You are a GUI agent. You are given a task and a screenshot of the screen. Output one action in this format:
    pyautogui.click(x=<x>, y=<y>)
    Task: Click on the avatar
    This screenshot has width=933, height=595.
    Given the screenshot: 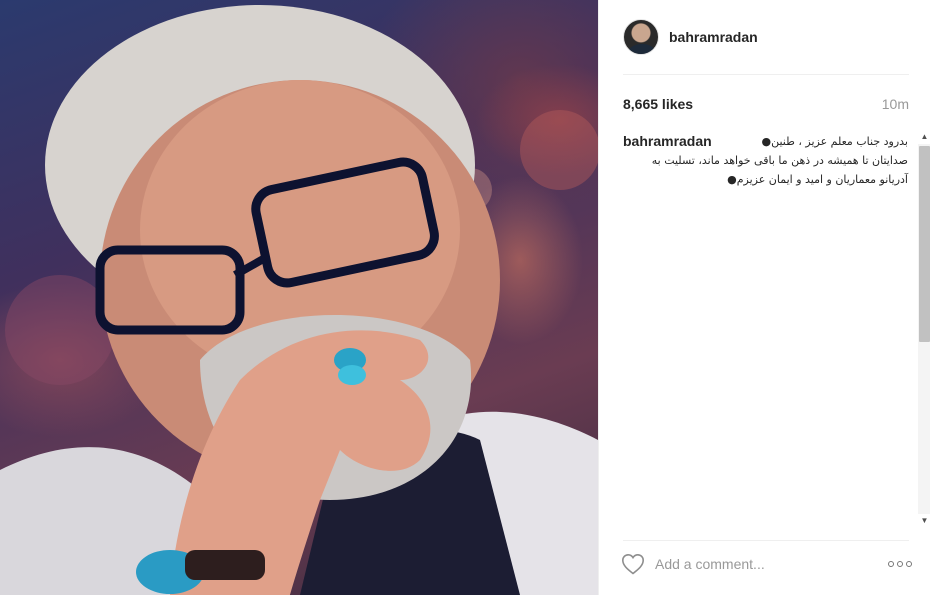 What is the action you would take?
    pyautogui.click(x=641, y=37)
    